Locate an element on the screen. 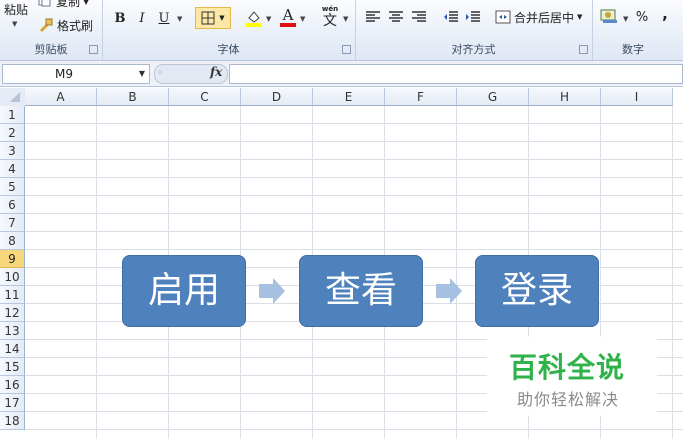  formula-input is located at coordinates (456, 74).